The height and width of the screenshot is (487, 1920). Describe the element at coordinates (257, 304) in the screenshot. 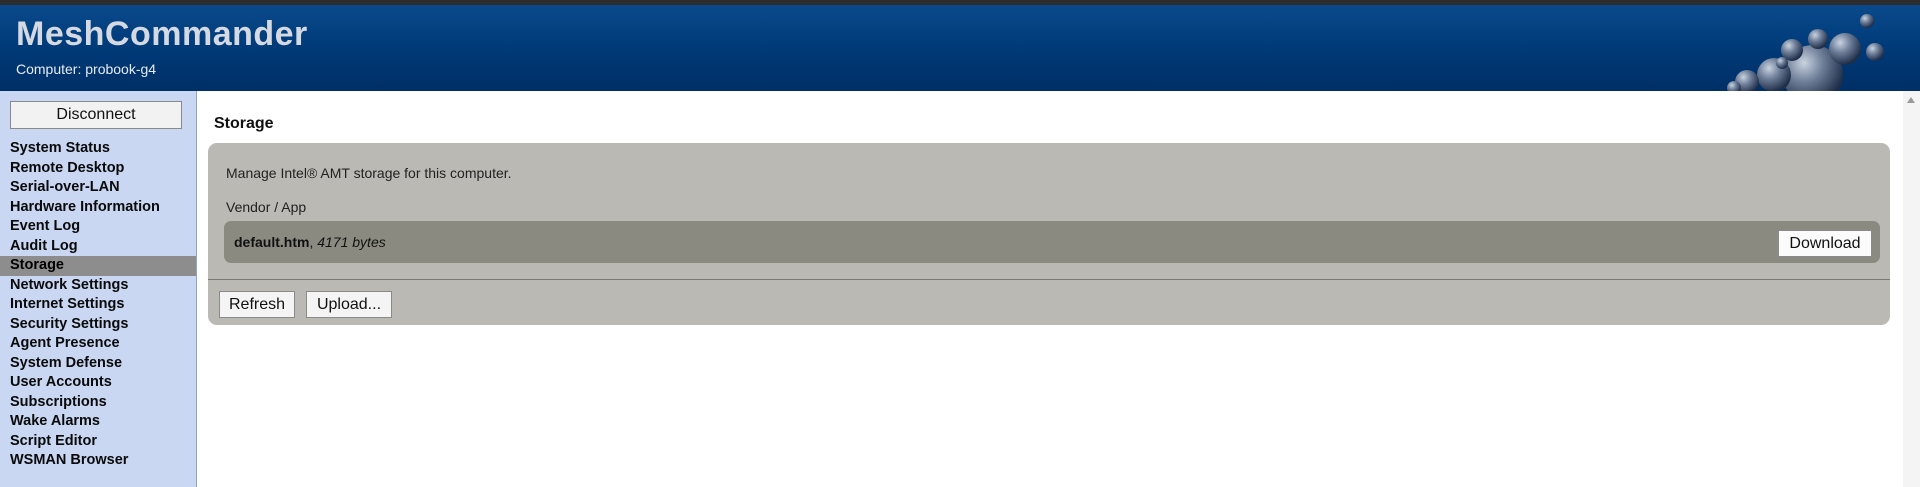

I see `refresh-button: Refresh` at that location.